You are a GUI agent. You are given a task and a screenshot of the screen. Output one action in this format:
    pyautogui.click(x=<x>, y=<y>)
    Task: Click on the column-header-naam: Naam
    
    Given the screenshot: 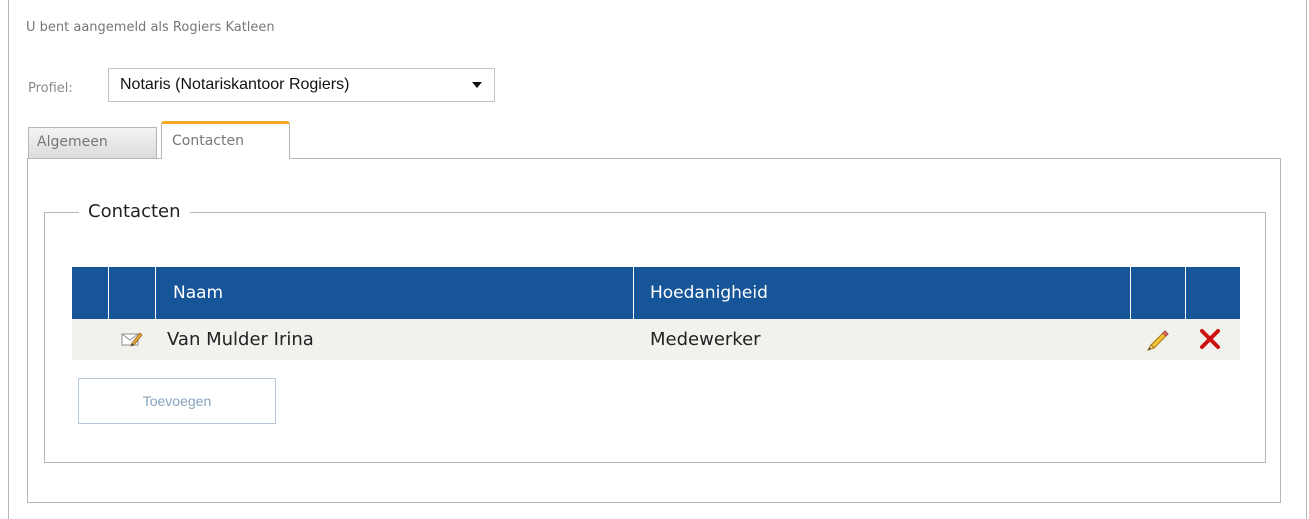 What is the action you would take?
    pyautogui.click(x=395, y=293)
    